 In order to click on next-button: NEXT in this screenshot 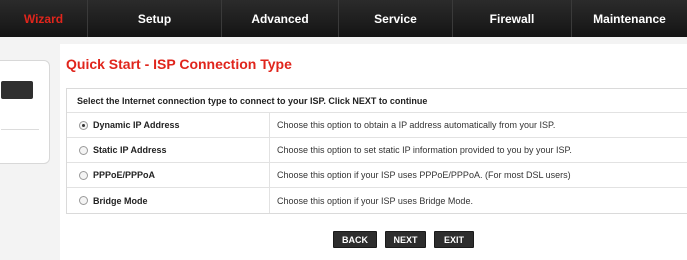, I will do `click(405, 239)`.